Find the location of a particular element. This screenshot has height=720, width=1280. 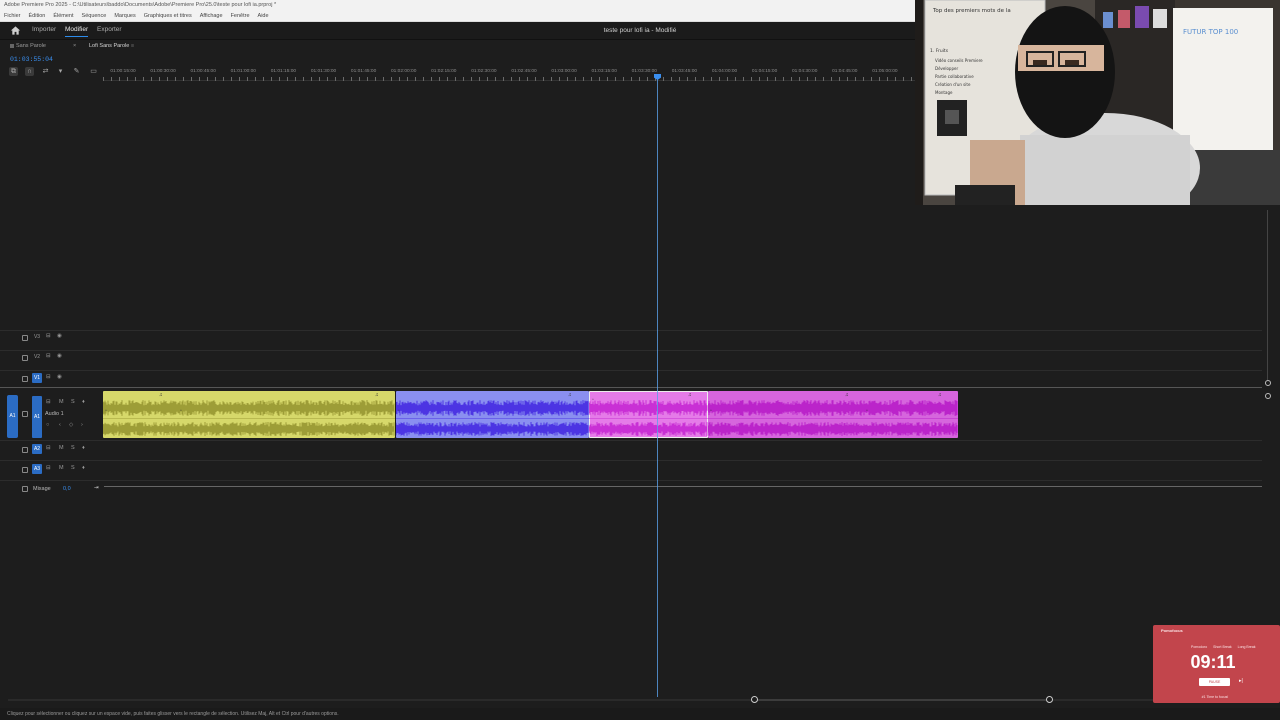

add-marker-icon: ▾ is located at coordinates (60, 71).